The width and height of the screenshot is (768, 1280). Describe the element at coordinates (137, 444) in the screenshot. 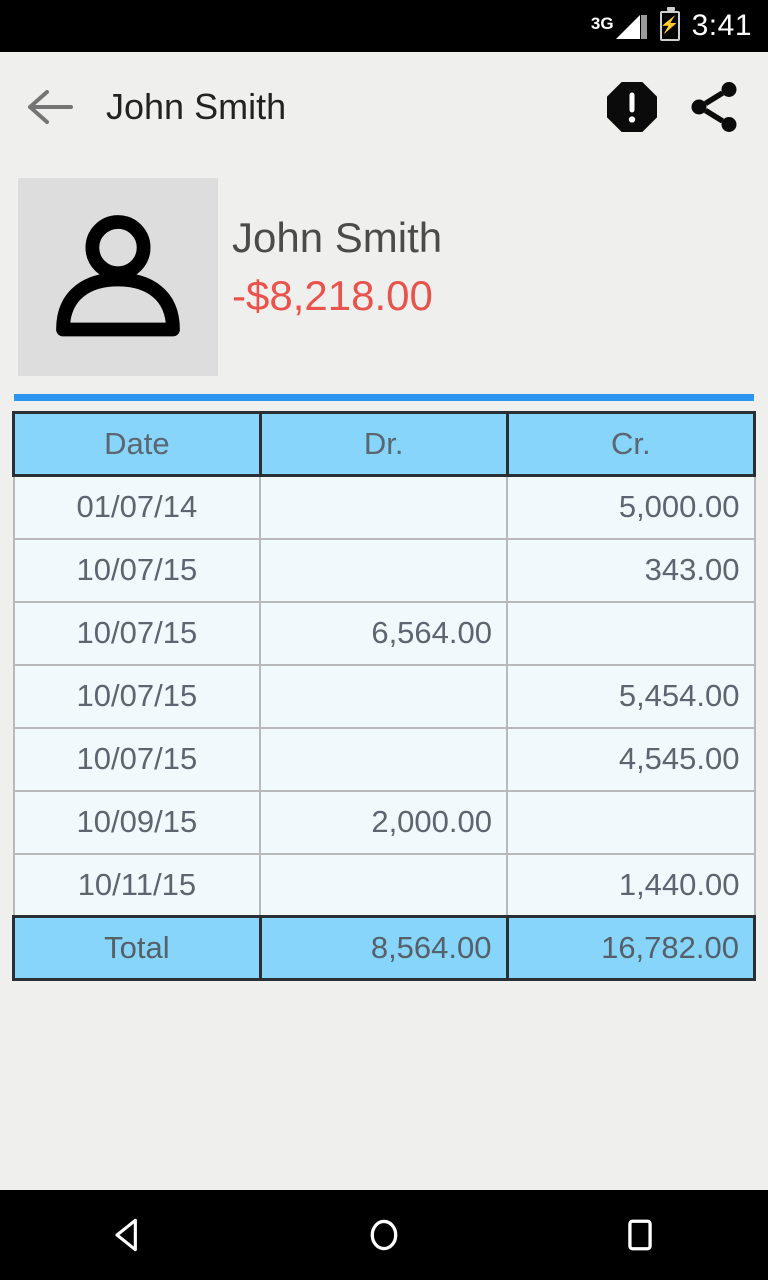

I see `column-header-date: Date` at that location.